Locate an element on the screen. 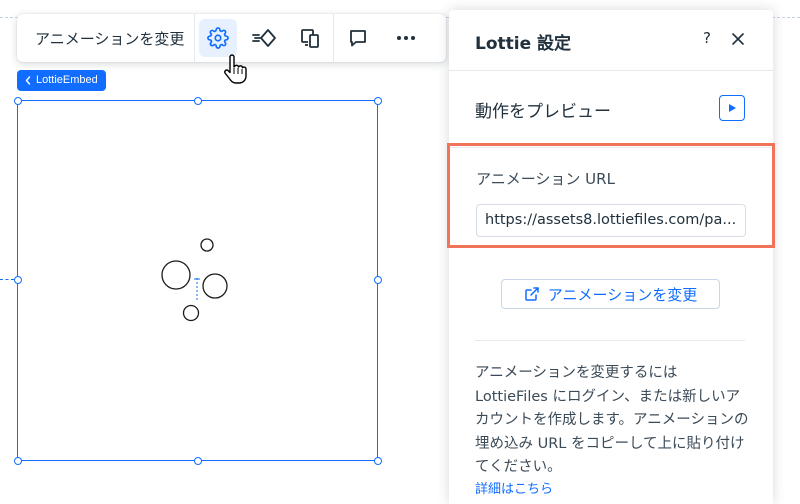  preview-behavior-row: 動作をプレビュー is located at coordinates (611, 109).